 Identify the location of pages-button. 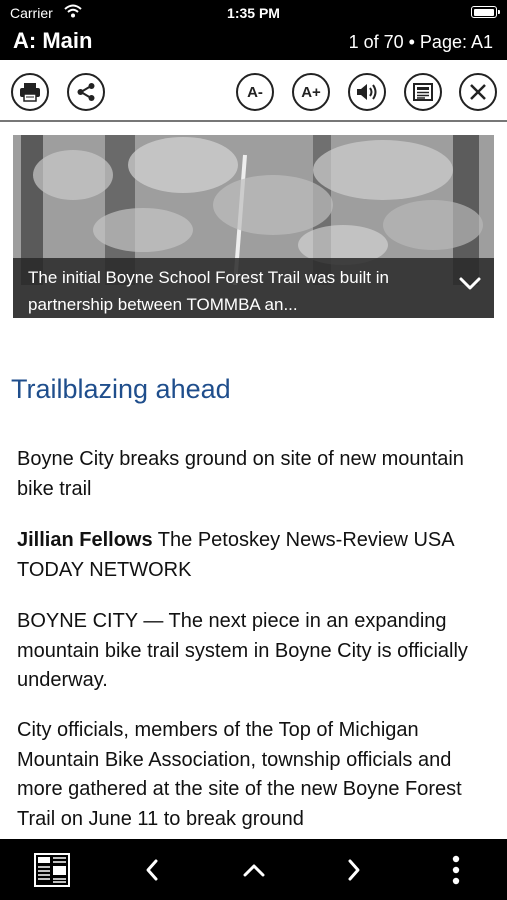
(52, 870).